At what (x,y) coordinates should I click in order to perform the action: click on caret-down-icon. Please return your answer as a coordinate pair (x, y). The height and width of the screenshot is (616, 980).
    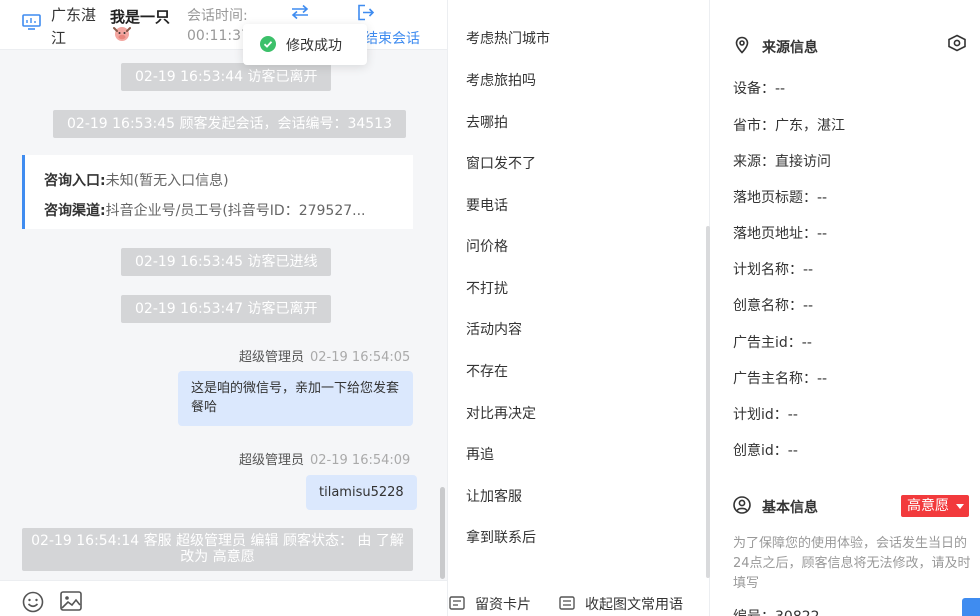
    Looking at the image, I should click on (960, 506).